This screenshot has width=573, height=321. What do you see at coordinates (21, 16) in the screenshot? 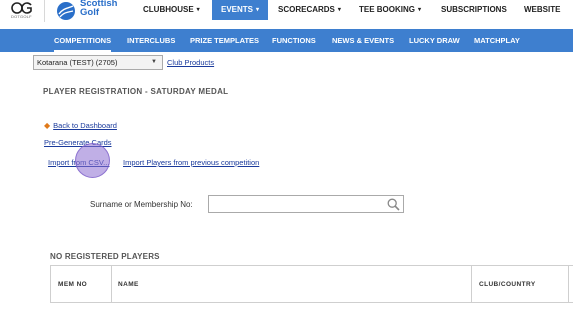
I see `dotgolf-logo-text: DOTGOLF` at bounding box center [21, 16].